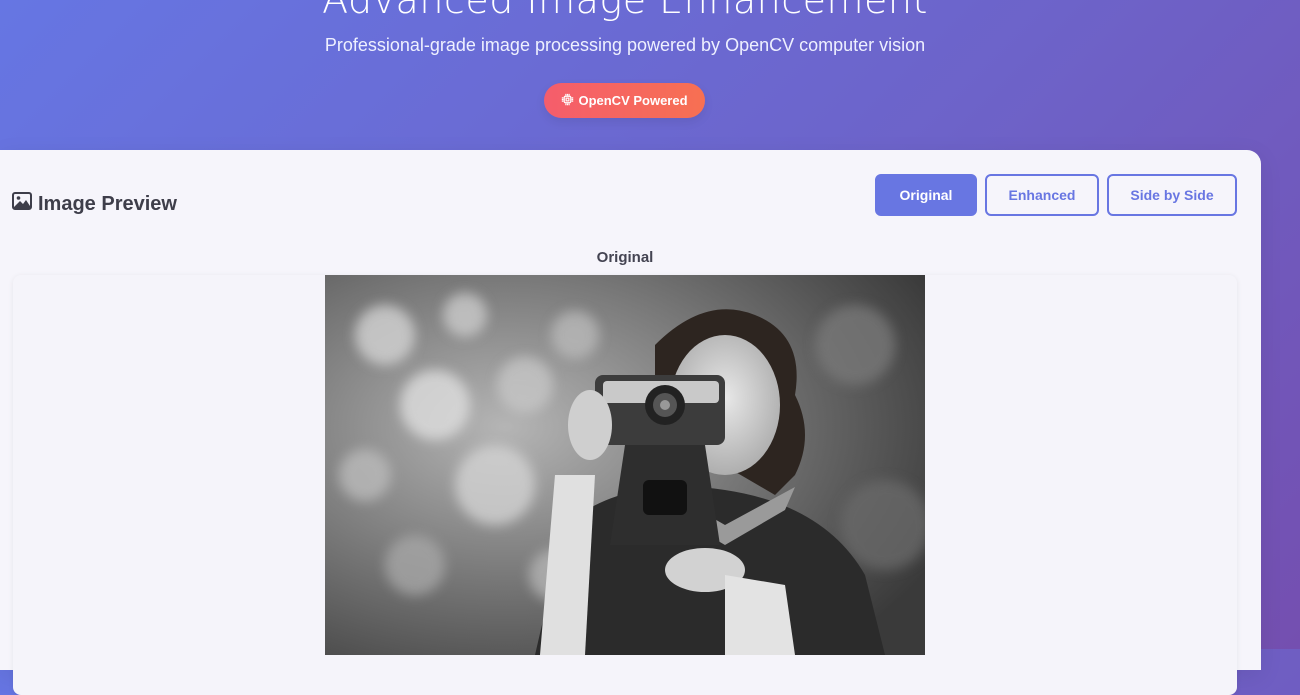  What do you see at coordinates (22, 204) in the screenshot?
I see `image-icon` at bounding box center [22, 204].